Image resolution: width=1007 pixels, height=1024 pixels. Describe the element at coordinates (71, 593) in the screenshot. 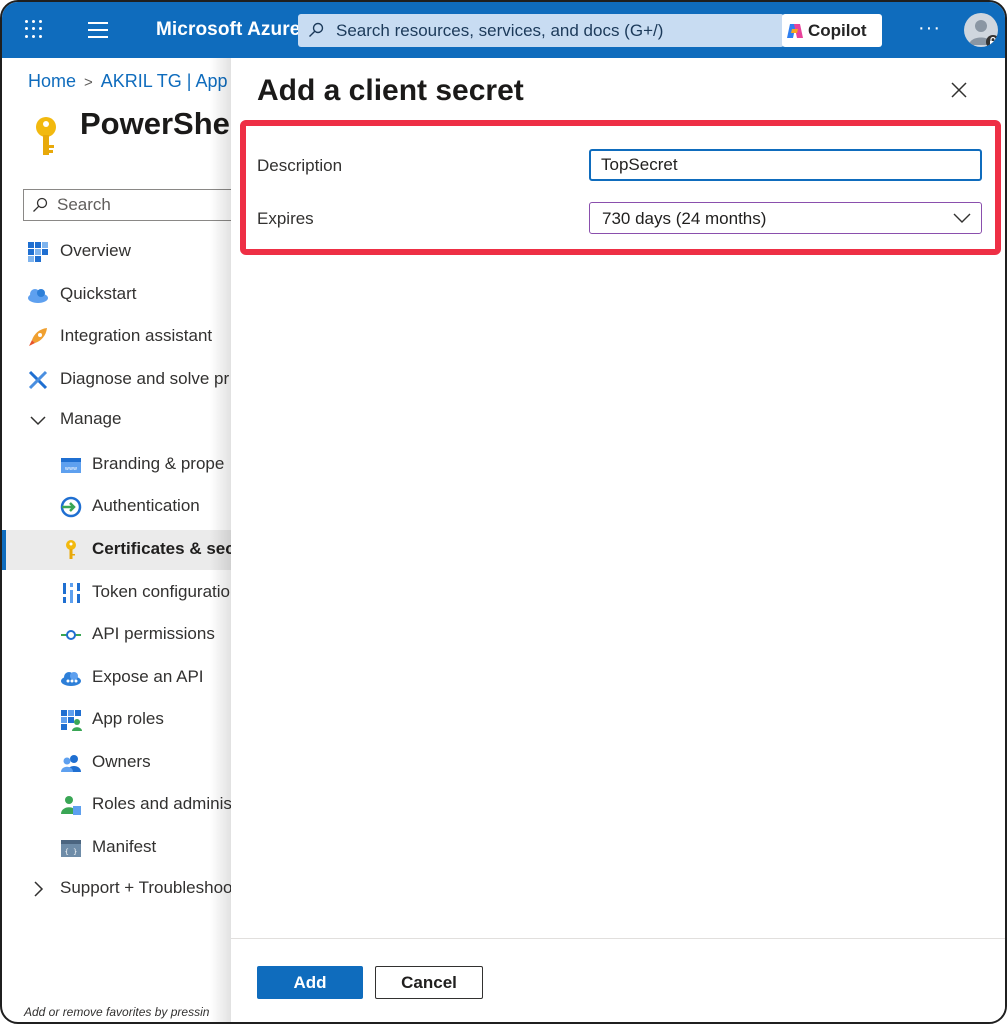

I see `token-icon` at that location.